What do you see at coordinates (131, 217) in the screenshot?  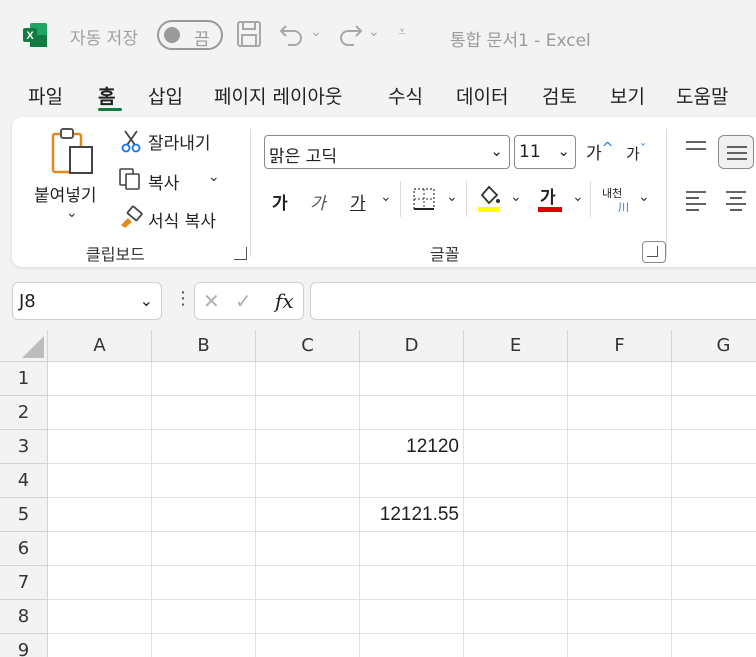 I see `format-painter-icon` at bounding box center [131, 217].